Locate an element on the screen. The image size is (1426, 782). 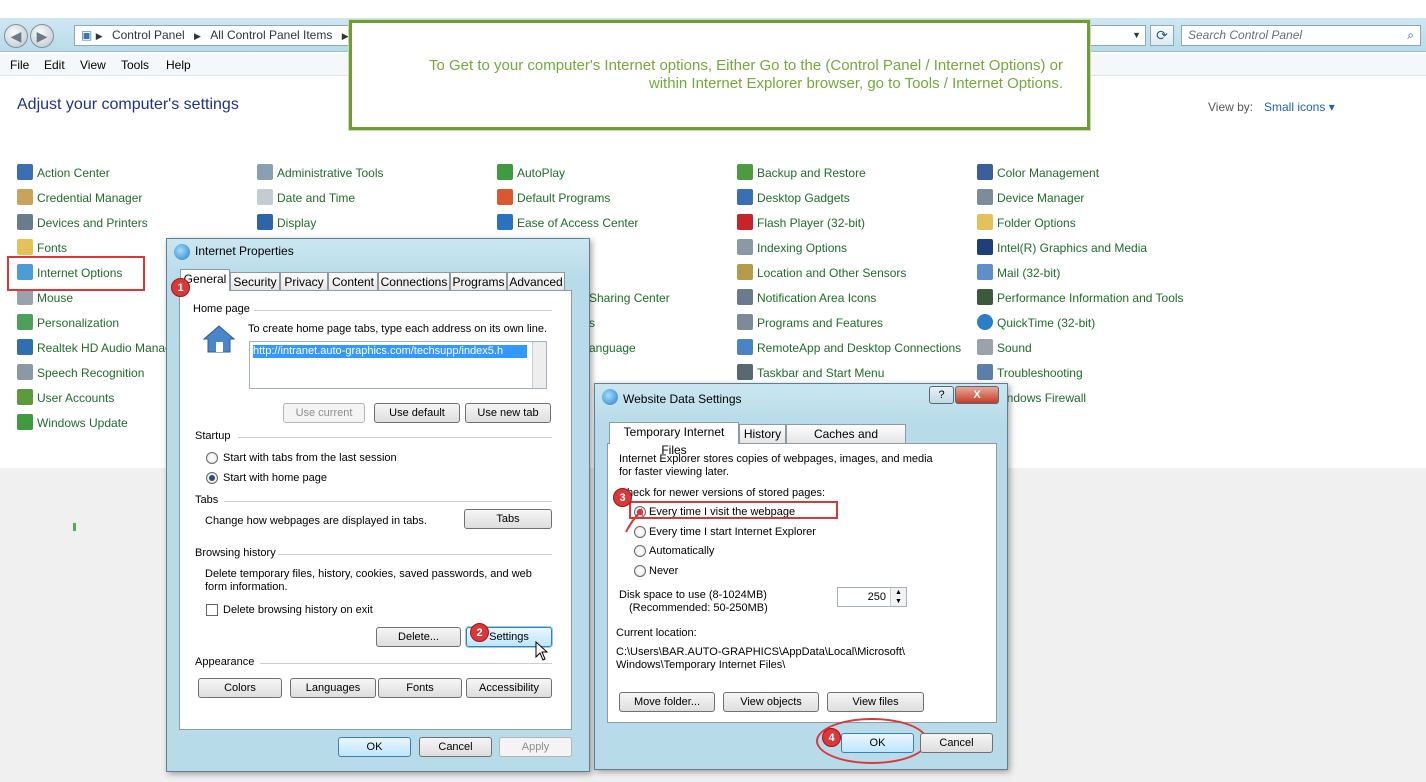
tab-security: Security is located at coordinates (255, 281).